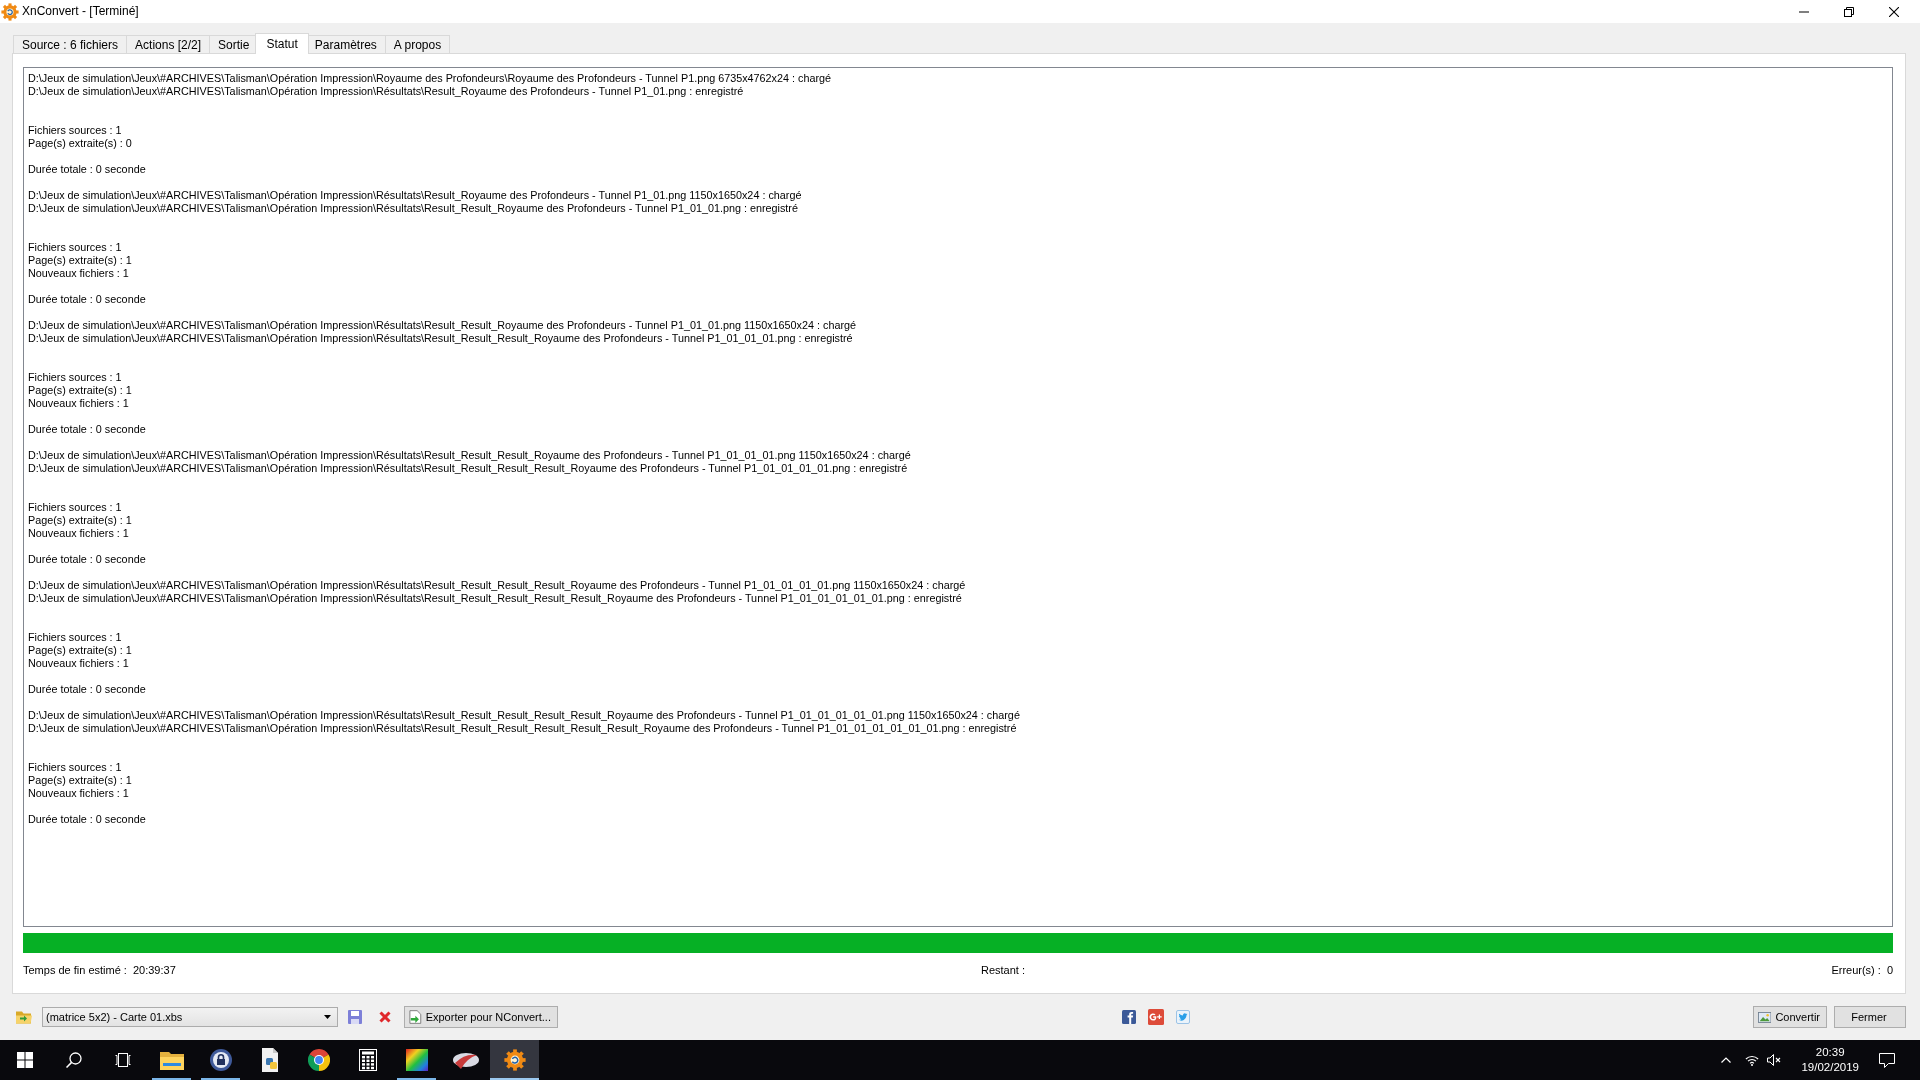 The height and width of the screenshot is (1080, 1920). What do you see at coordinates (1894, 11) in the screenshot?
I see `close-icon` at bounding box center [1894, 11].